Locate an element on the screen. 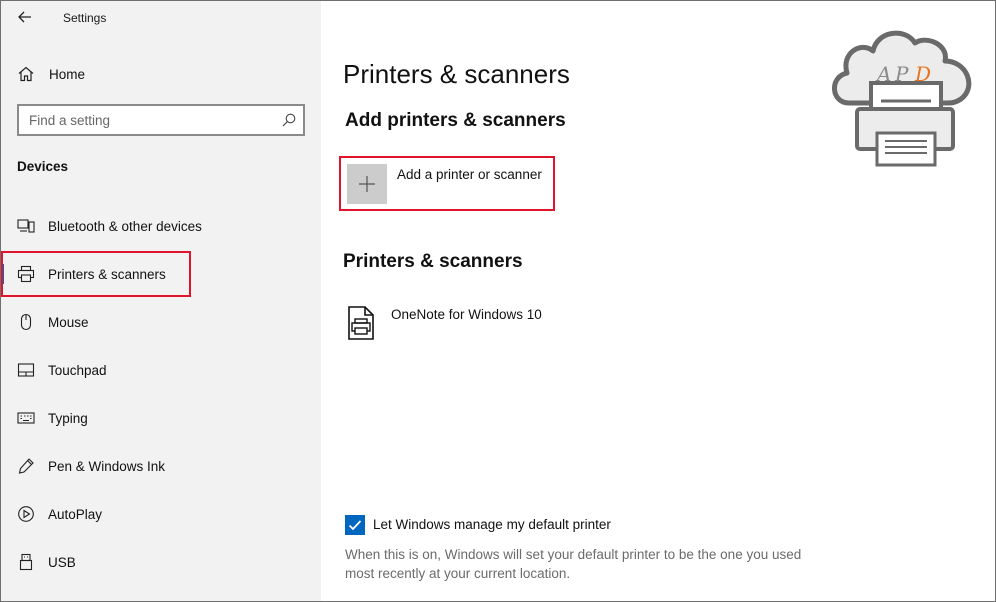 This screenshot has width=996, height=602. printer-document-icon is located at coordinates (361, 323).